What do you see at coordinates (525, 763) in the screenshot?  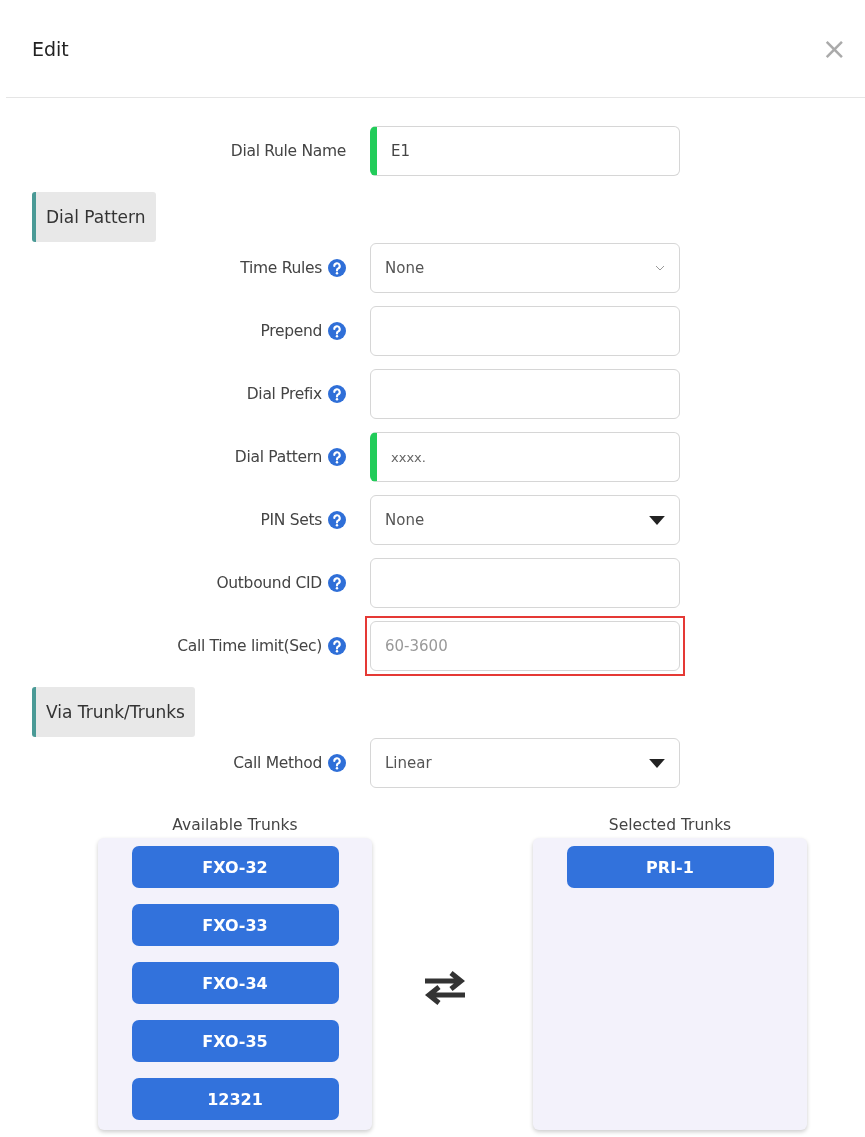 I see `select-field: Linear` at bounding box center [525, 763].